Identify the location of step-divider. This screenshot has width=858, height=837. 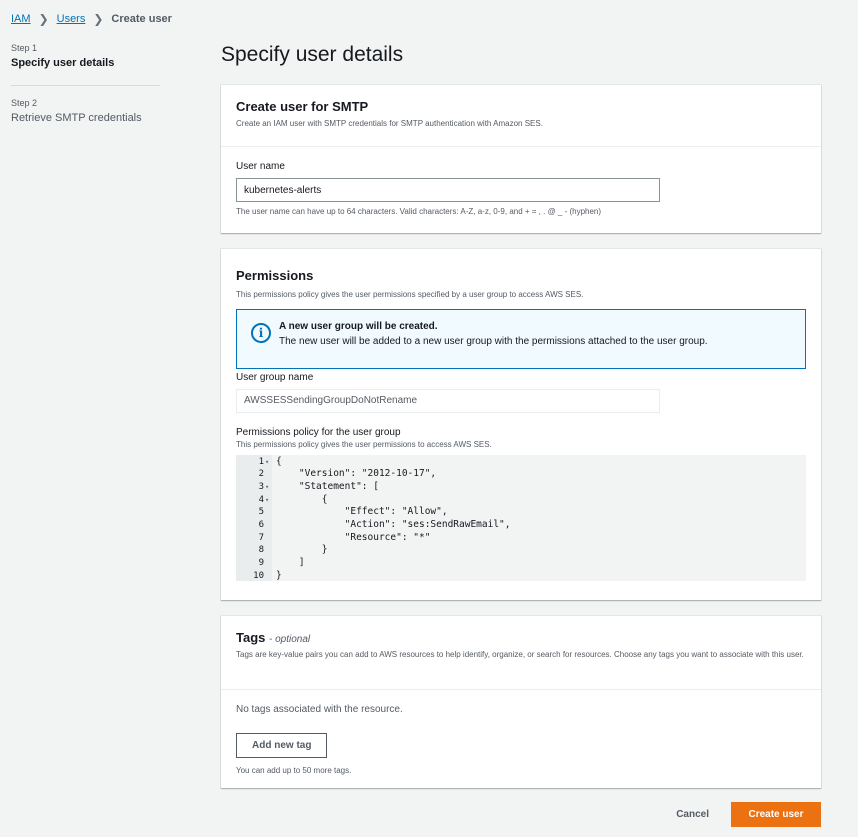
(85, 85).